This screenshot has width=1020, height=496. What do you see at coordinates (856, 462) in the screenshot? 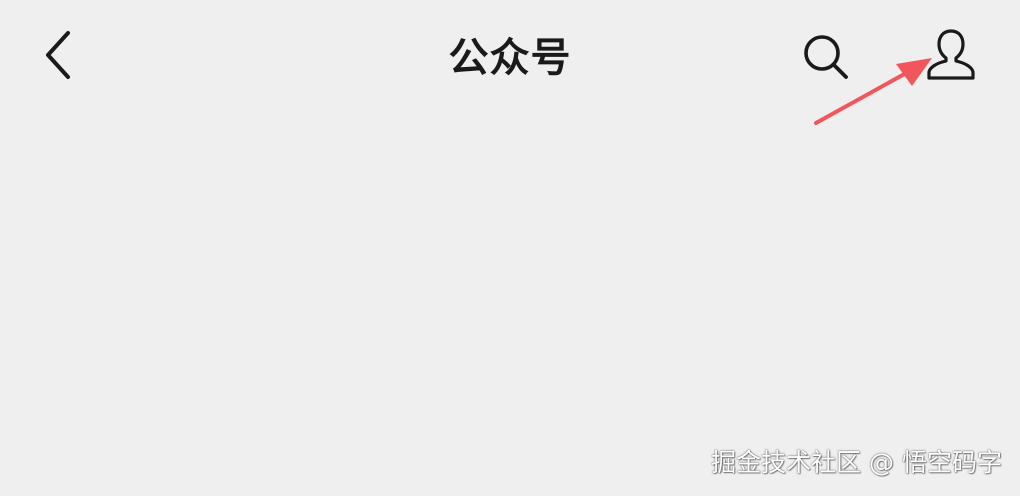
I see `watermark: 掘金技术社区 @ 悟空码字` at bounding box center [856, 462].